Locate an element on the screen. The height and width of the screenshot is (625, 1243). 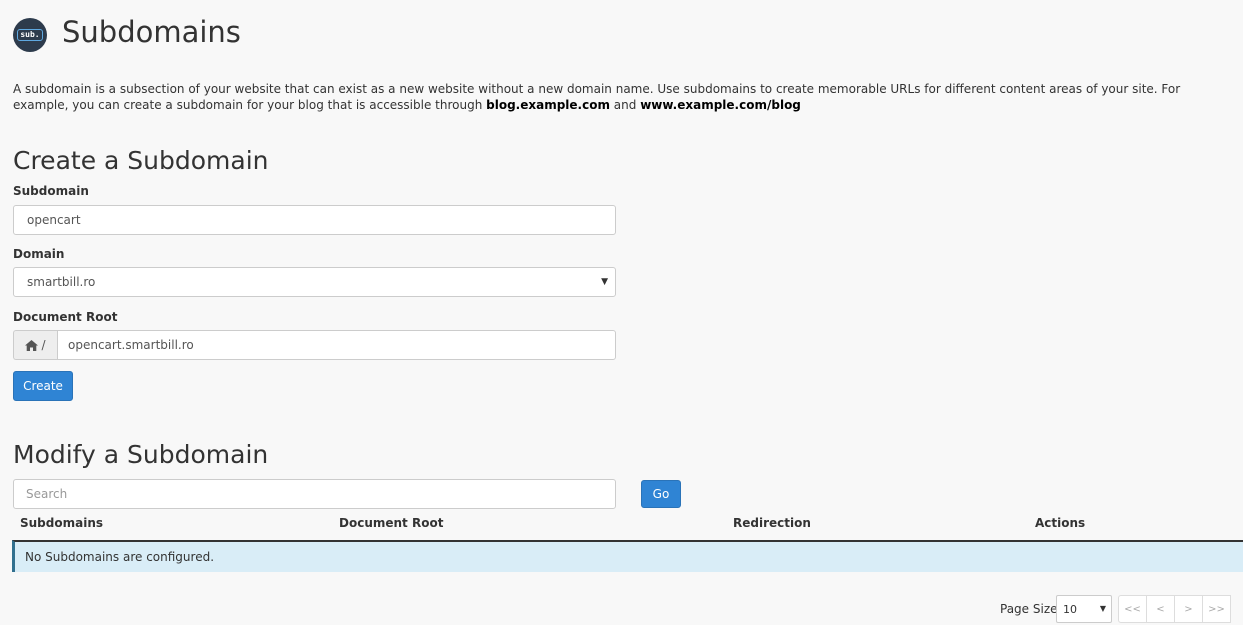
page-title: Subdomains is located at coordinates (151, 32).